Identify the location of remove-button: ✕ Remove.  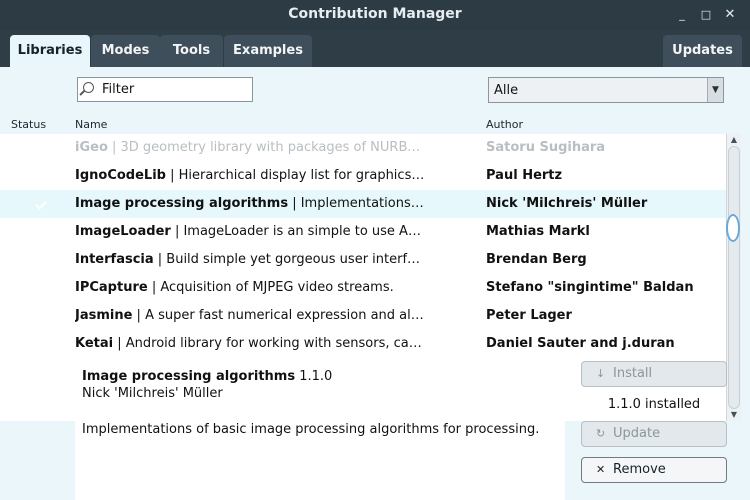
(654, 470).